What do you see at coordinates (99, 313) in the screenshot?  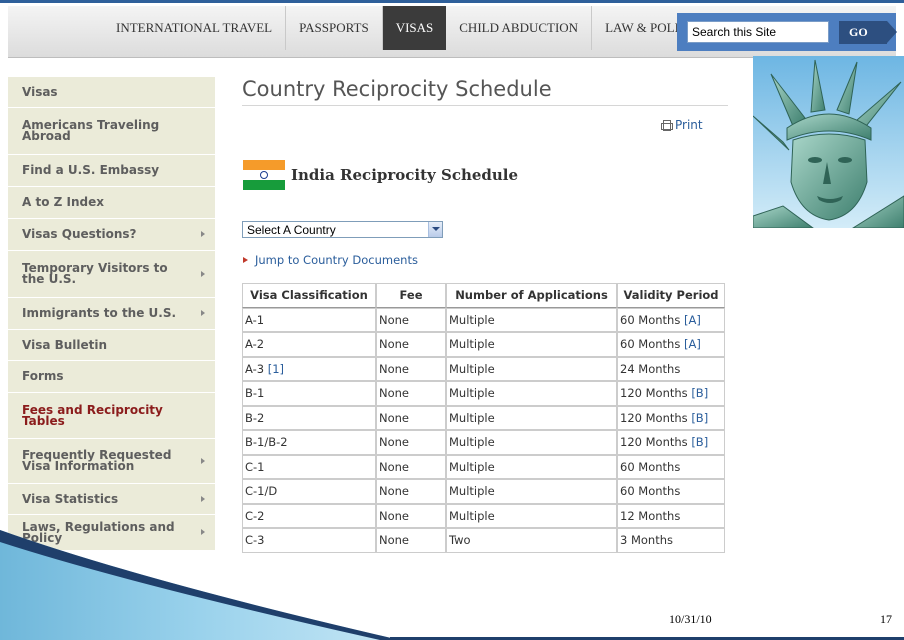 I see `sidebar-item-label: Immigrants to the U.S.` at bounding box center [99, 313].